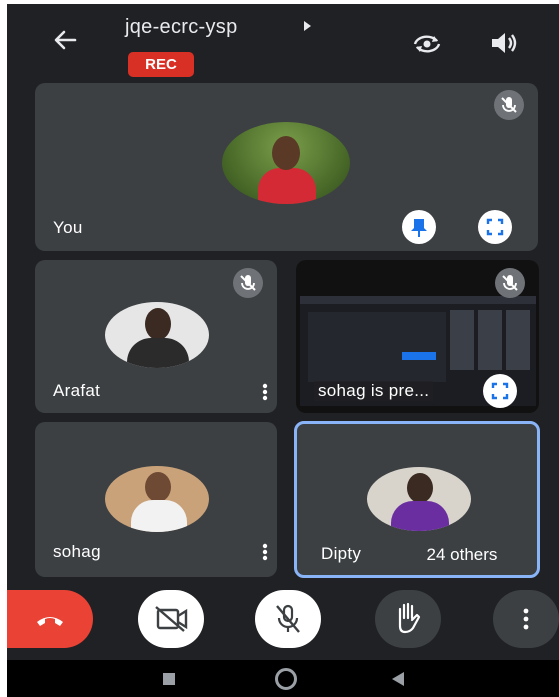  What do you see at coordinates (65, 40) in the screenshot?
I see `back-arrow-icon` at bounding box center [65, 40].